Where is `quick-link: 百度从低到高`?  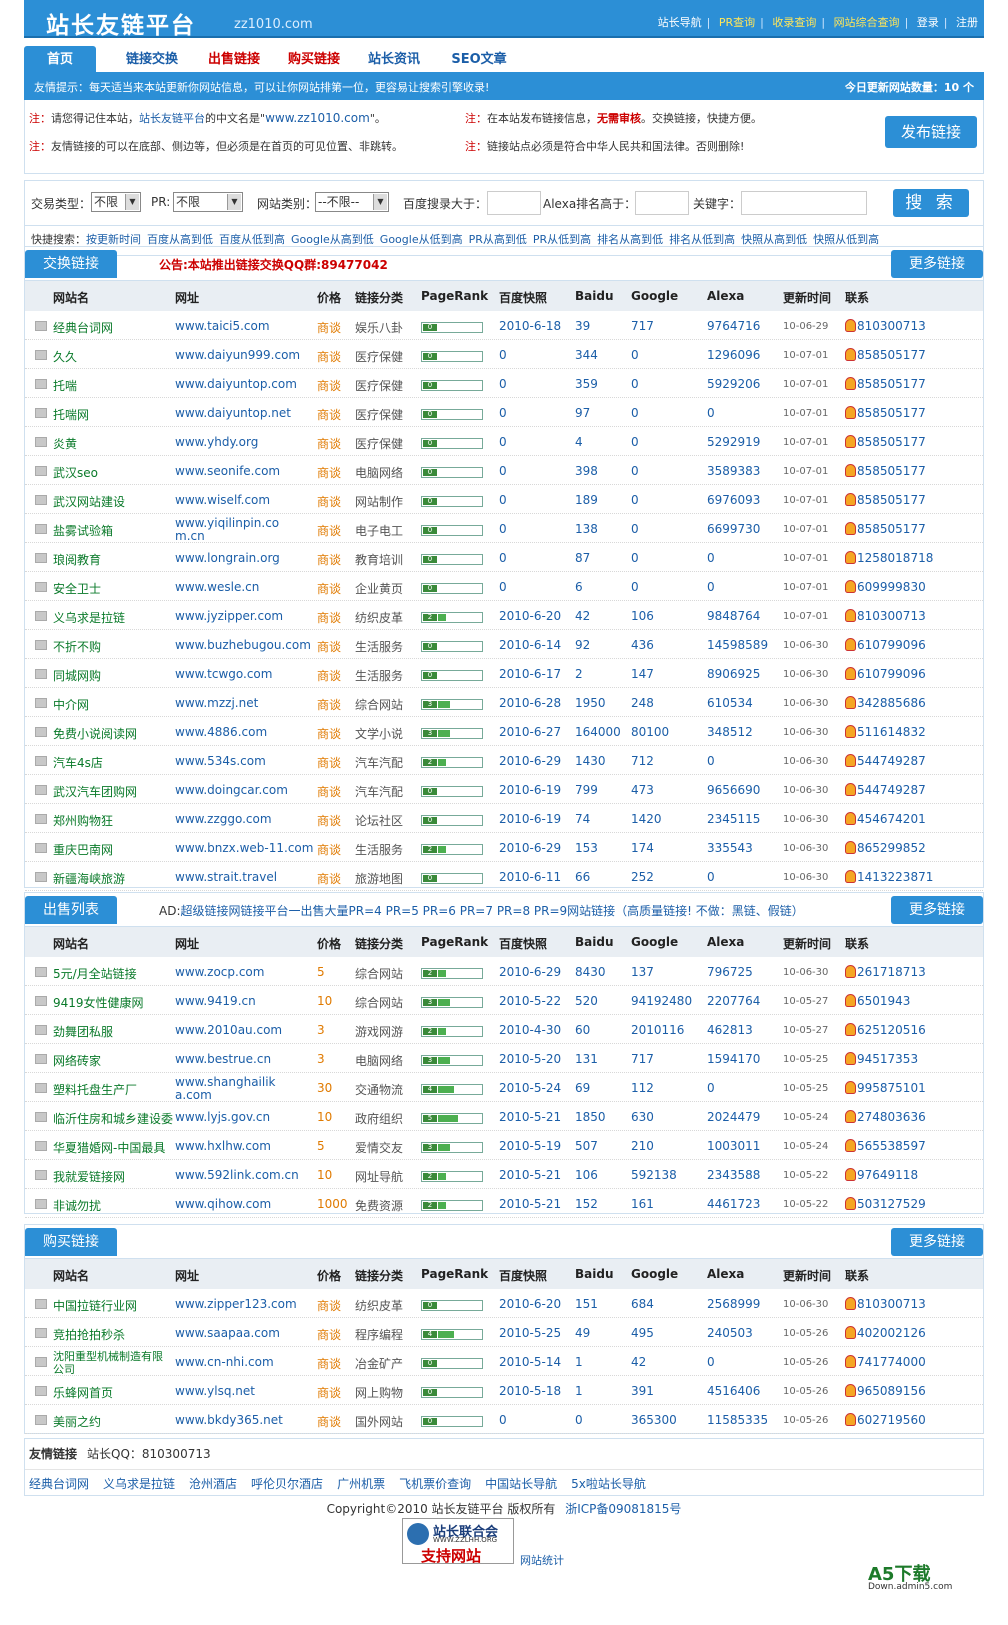 quick-link: 百度从低到高 is located at coordinates (252, 239).